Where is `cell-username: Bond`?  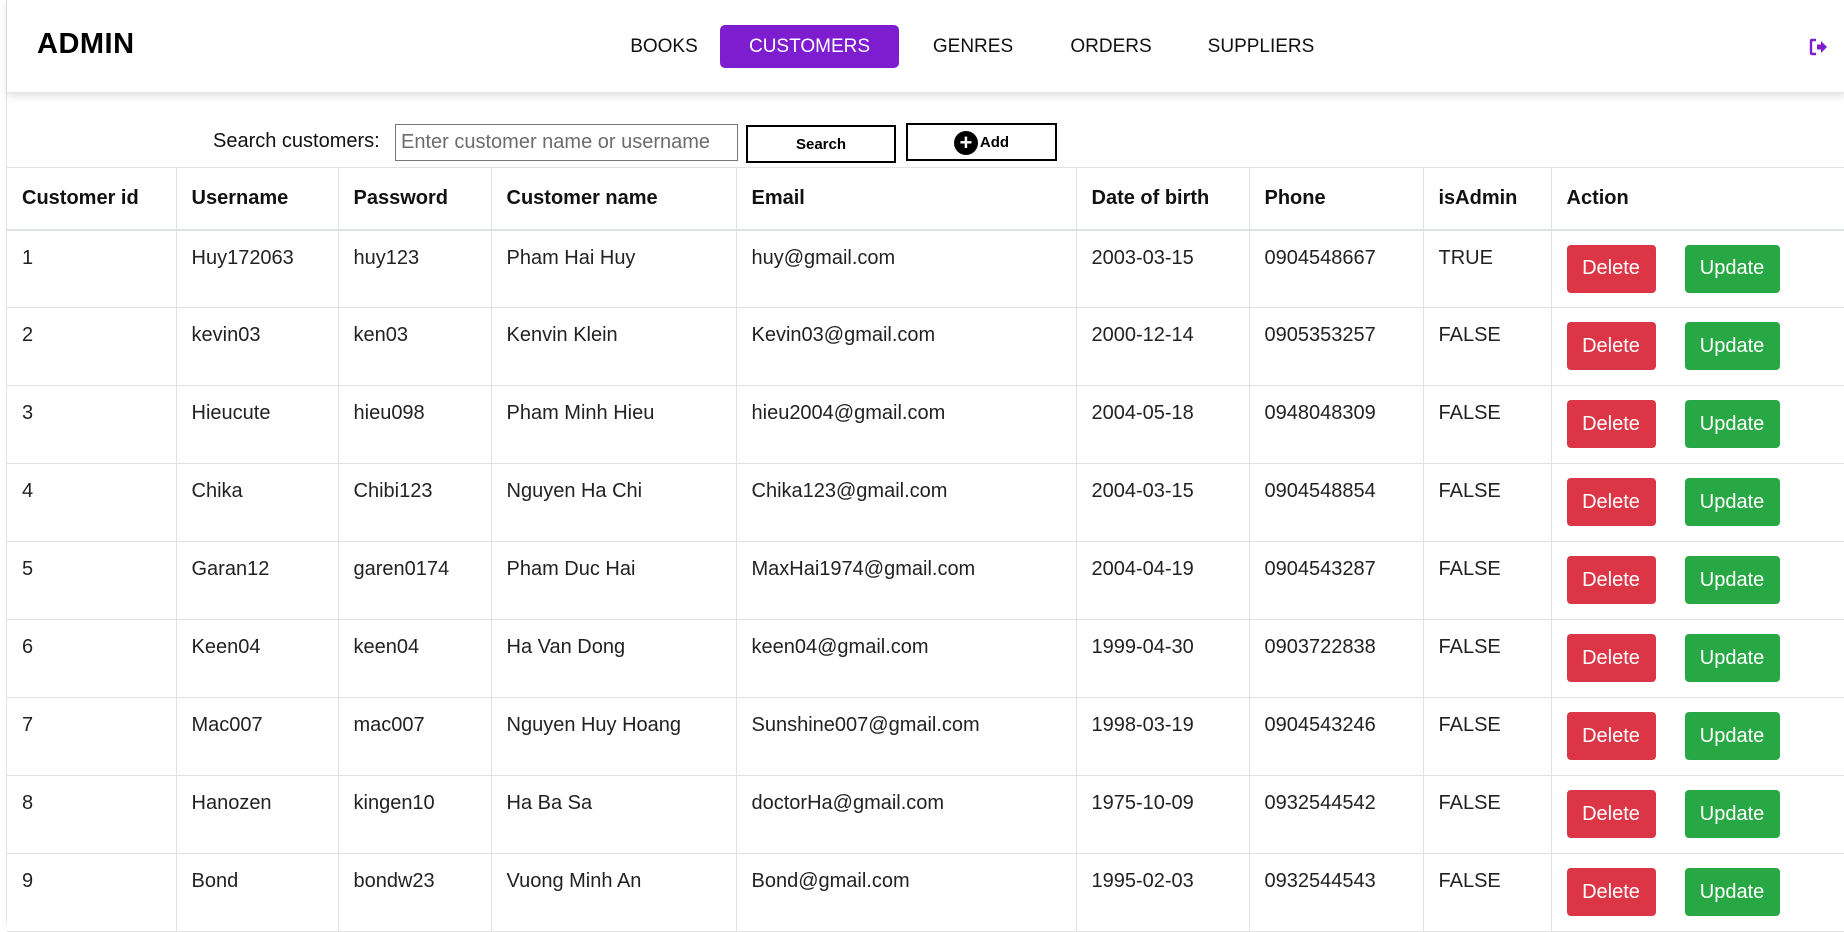
cell-username: Bond is located at coordinates (257, 892).